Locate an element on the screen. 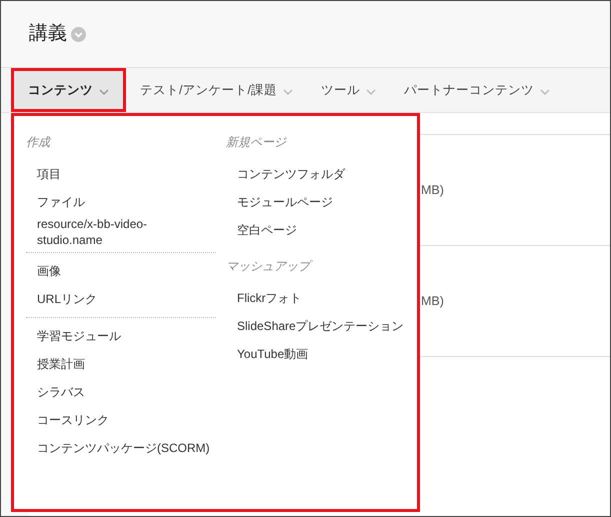 This screenshot has width=611, height=517. chevron-circle-icon is located at coordinates (78, 34).